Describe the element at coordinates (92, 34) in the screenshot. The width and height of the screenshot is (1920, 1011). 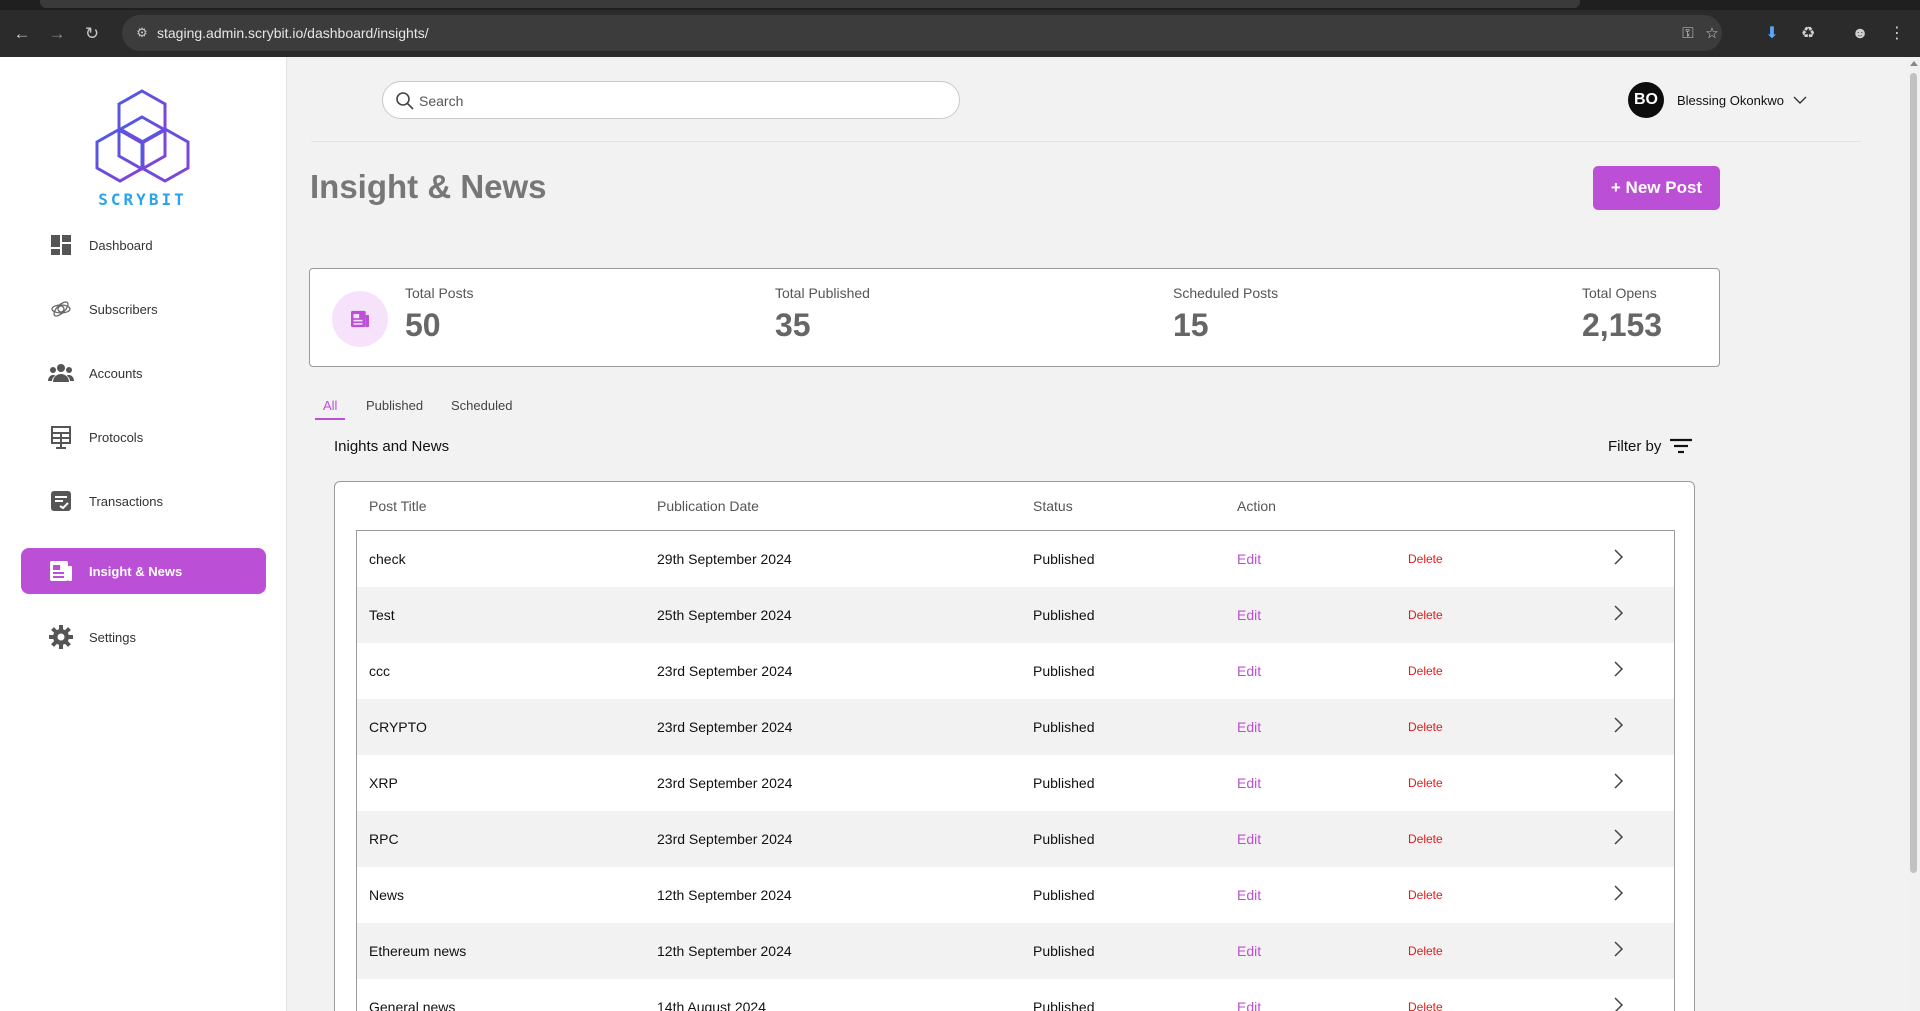
I see `reload-icon: ↻` at that location.